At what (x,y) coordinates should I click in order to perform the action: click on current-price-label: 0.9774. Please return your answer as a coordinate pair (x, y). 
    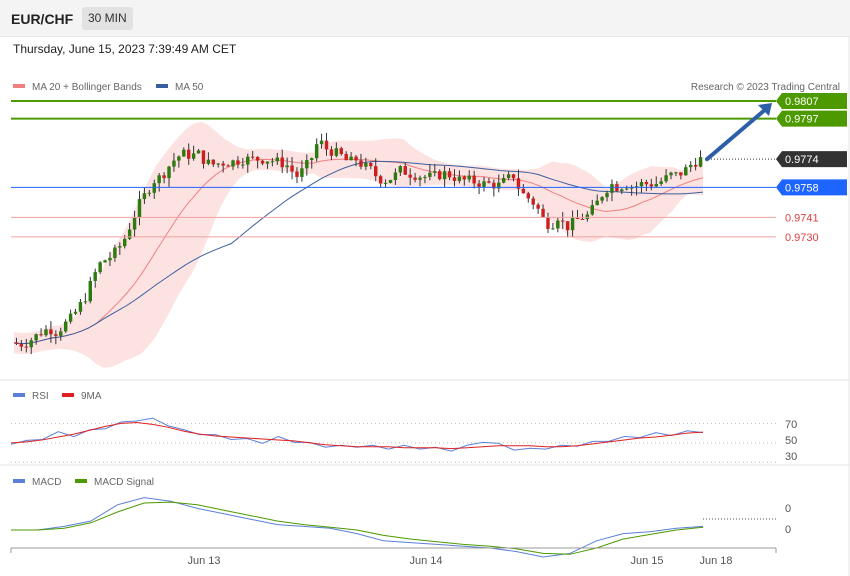
    Looking at the image, I should click on (802, 160).